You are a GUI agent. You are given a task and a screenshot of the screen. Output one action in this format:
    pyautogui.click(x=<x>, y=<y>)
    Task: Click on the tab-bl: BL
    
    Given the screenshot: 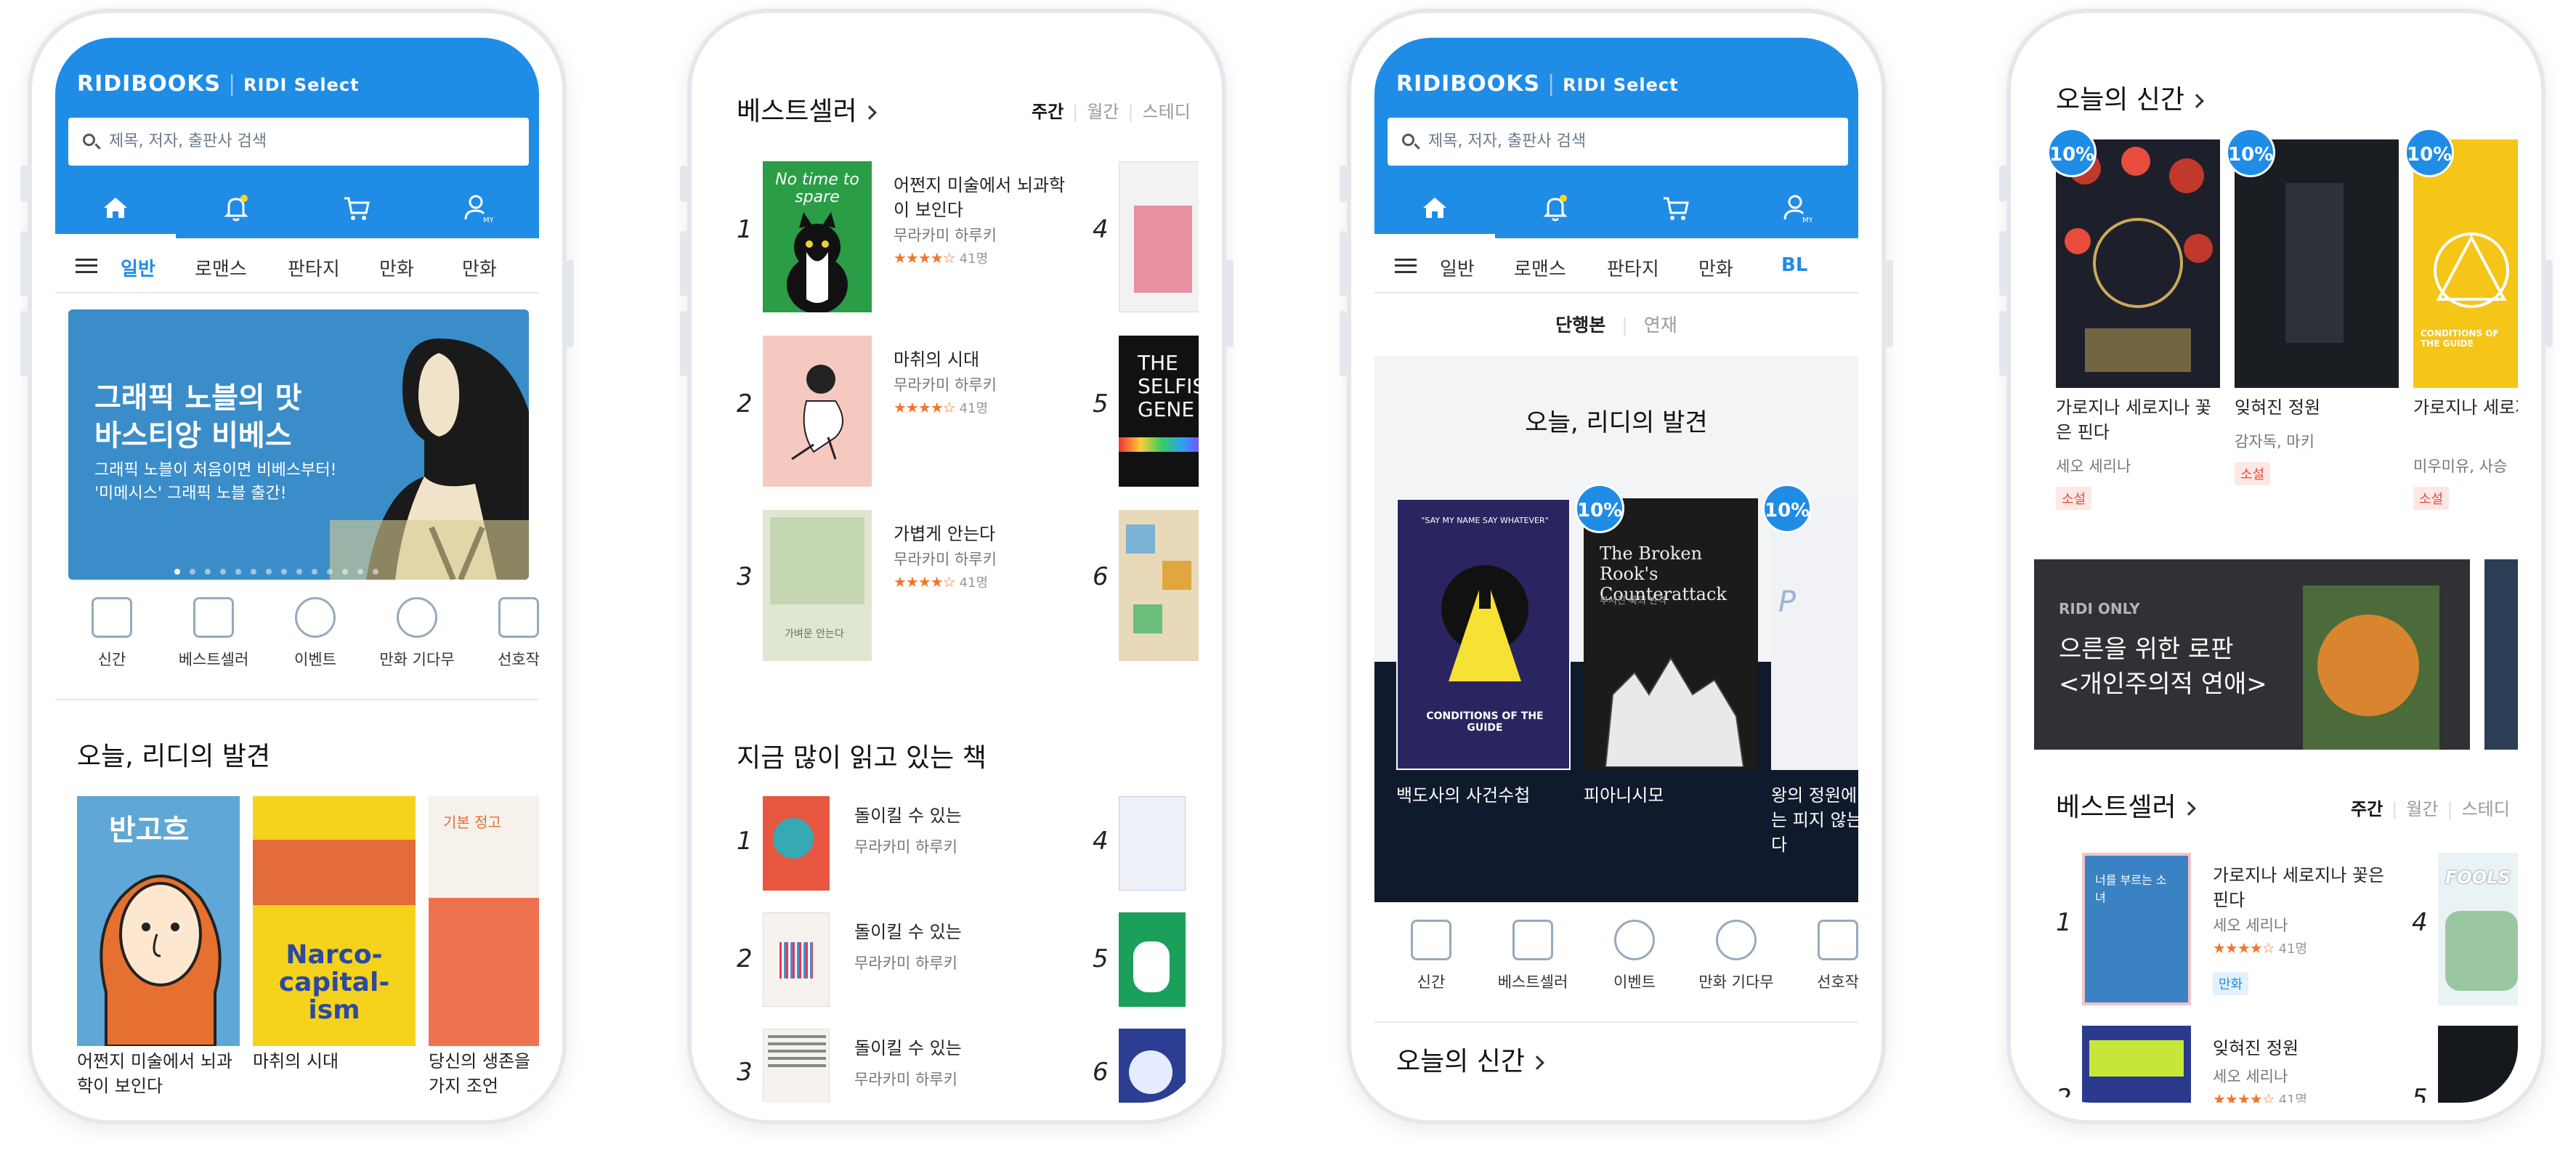 What is the action you would take?
    pyautogui.click(x=1794, y=265)
    